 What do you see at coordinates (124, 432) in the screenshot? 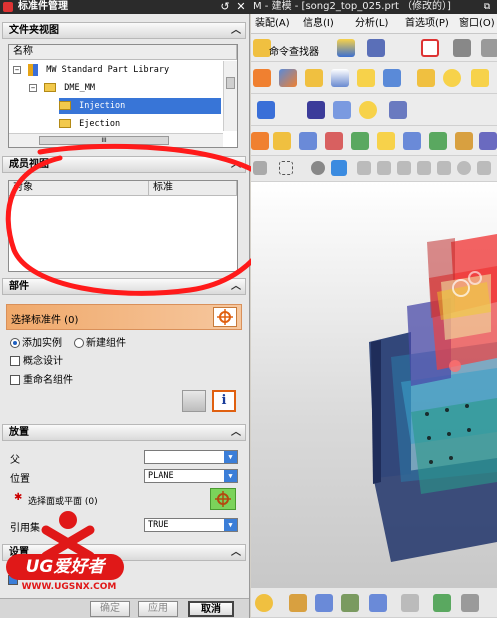
I see `placement-header: 放置 ︿` at bounding box center [124, 432].